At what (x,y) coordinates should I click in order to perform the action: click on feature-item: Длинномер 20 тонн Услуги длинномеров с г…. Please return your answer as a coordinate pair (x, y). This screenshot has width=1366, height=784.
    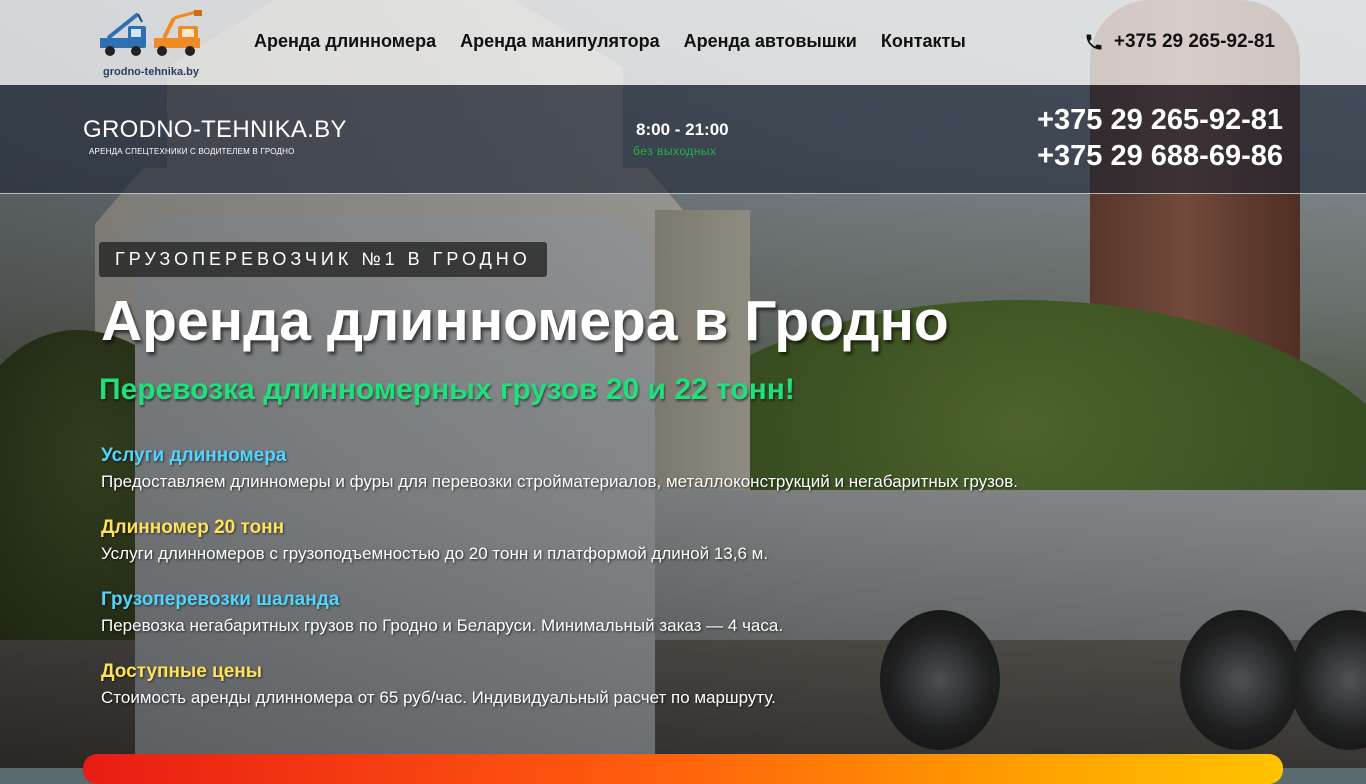
    Looking at the image, I should click on (651, 552).